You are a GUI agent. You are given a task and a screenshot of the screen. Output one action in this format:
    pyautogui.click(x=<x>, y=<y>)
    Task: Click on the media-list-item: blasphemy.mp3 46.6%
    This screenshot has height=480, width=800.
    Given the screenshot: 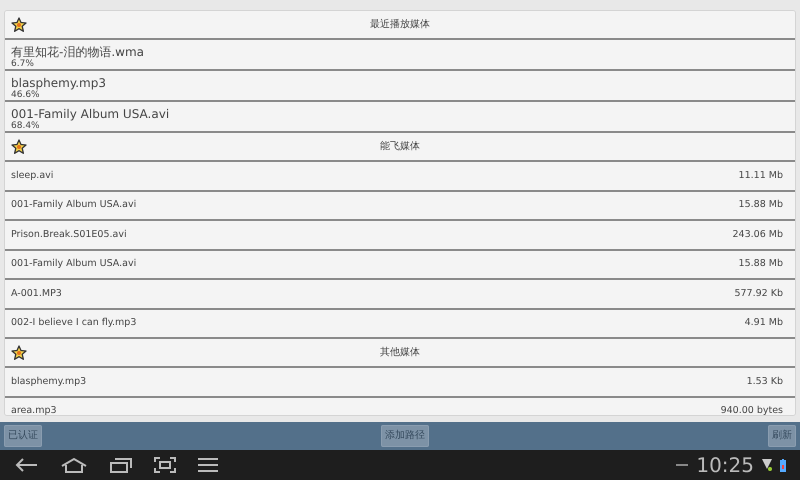 What is the action you would take?
    pyautogui.click(x=400, y=86)
    